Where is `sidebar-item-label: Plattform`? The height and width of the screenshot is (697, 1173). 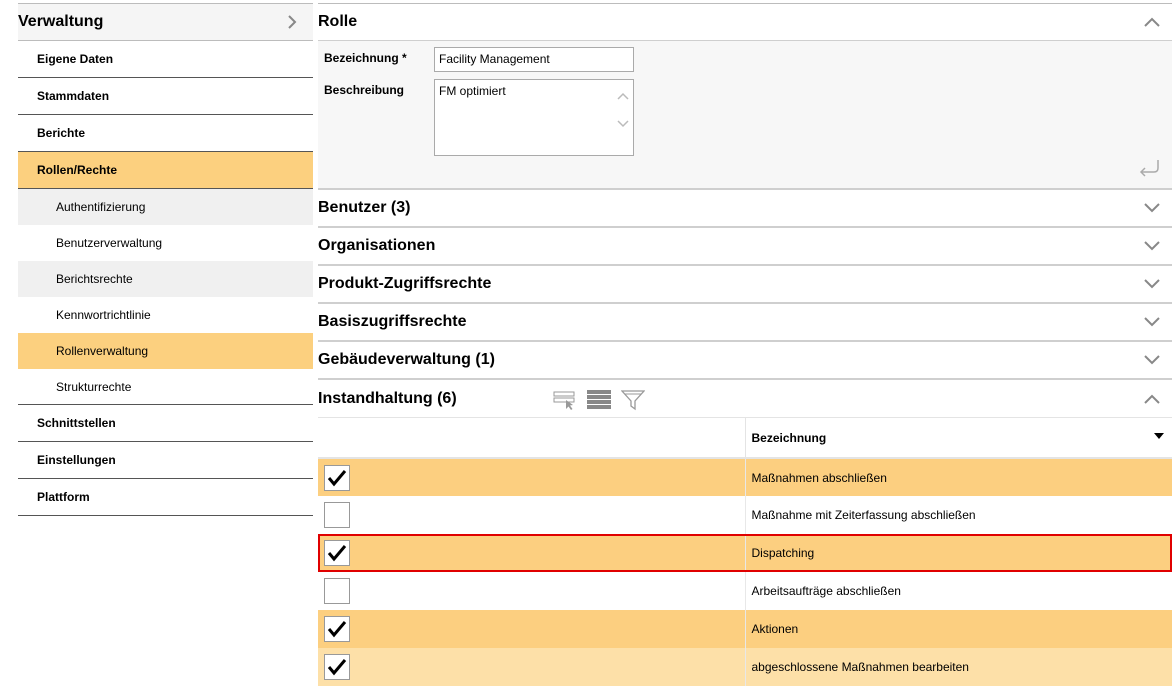
sidebar-item-label: Plattform is located at coordinates (63, 497).